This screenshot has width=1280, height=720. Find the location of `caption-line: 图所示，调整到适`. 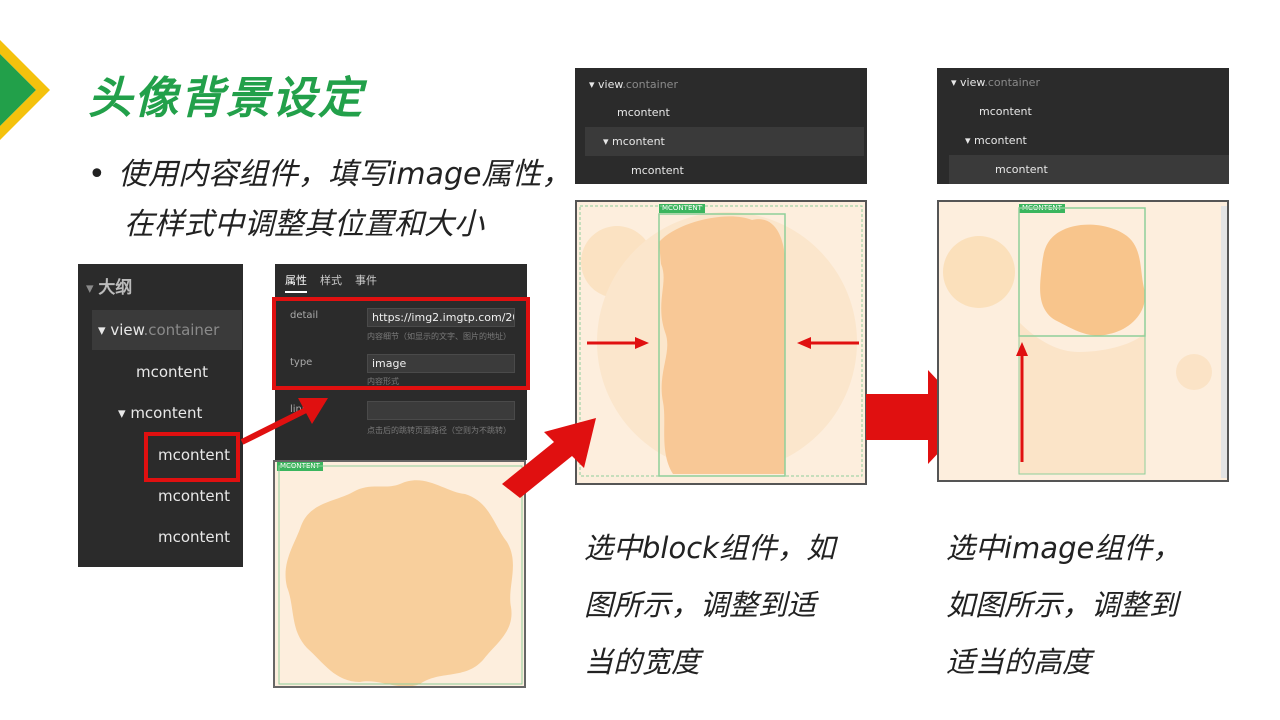

caption-line: 图所示，调整到适 is located at coordinates (700, 605).